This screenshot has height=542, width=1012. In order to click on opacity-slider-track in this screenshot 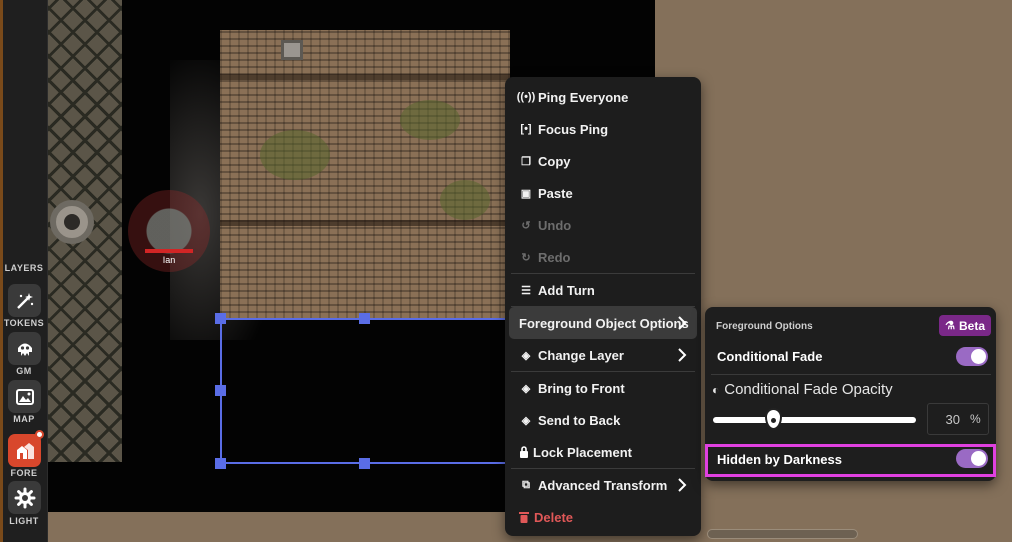, I will do `click(814, 420)`.